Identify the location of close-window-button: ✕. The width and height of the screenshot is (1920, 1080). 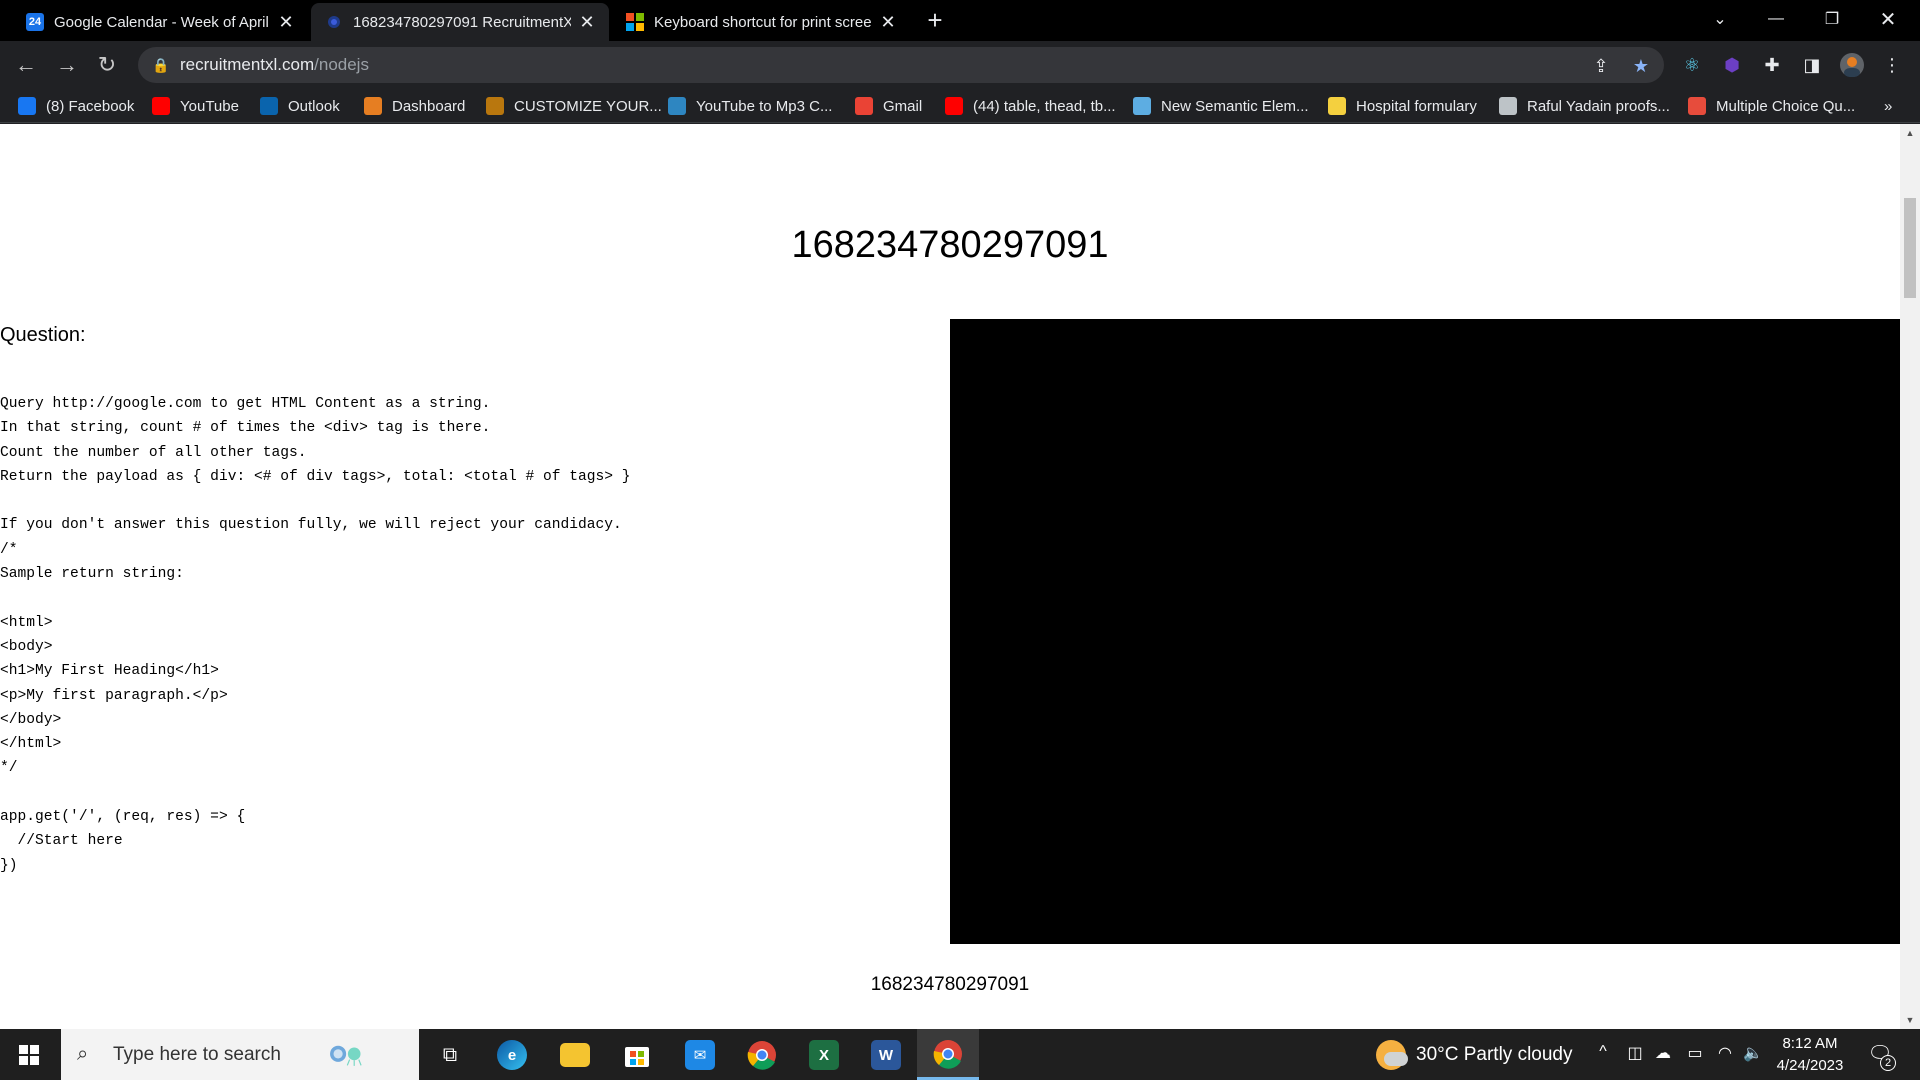
(1888, 19).